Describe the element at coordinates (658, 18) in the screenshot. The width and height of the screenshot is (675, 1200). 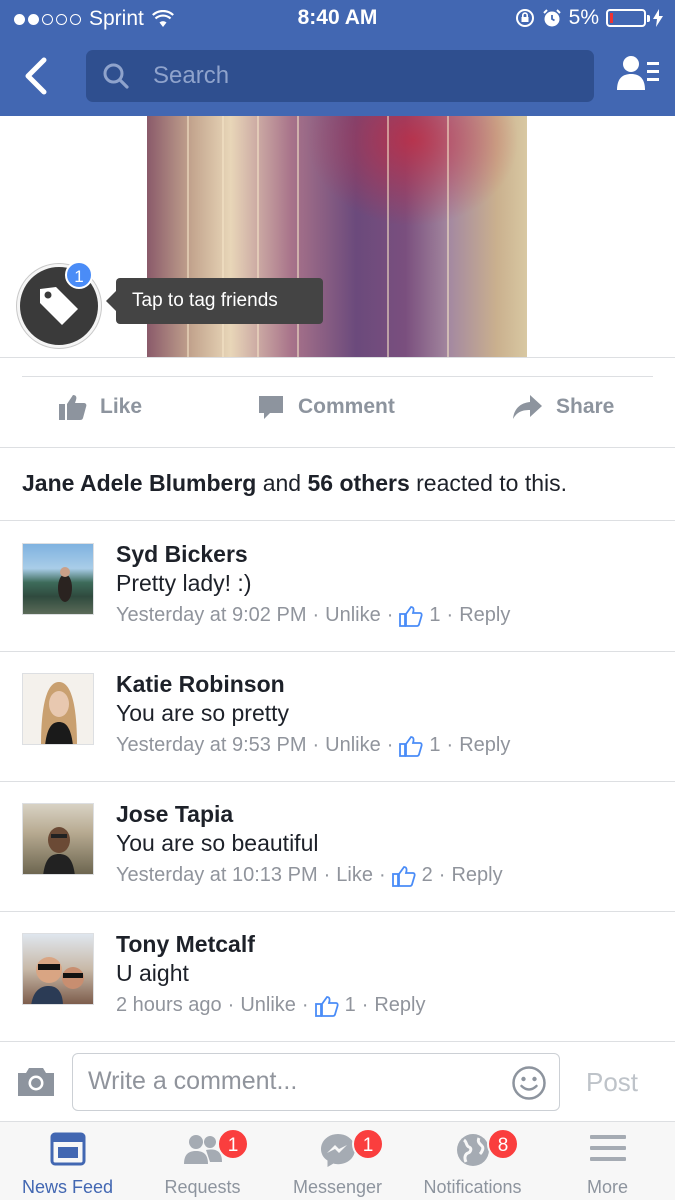
I see `charging-icon` at that location.